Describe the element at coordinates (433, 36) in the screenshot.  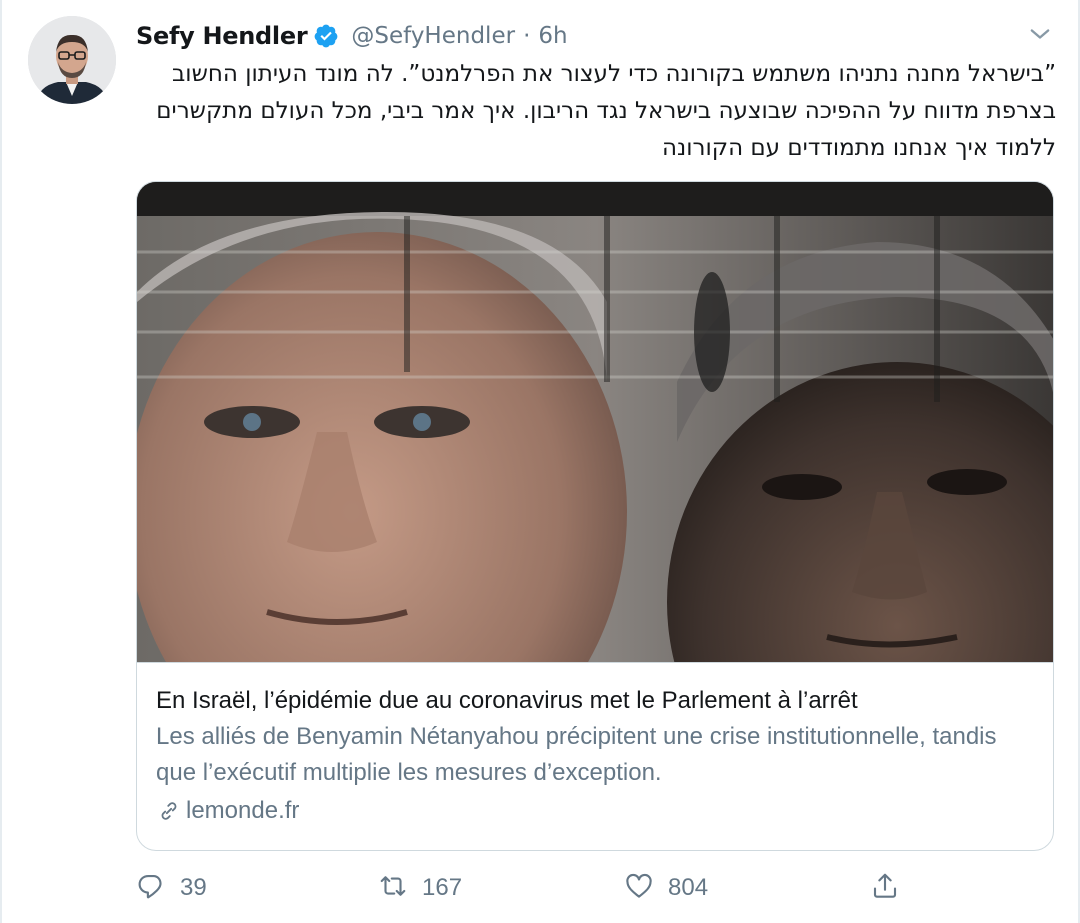
I see `author-handle: @SefyHendler` at that location.